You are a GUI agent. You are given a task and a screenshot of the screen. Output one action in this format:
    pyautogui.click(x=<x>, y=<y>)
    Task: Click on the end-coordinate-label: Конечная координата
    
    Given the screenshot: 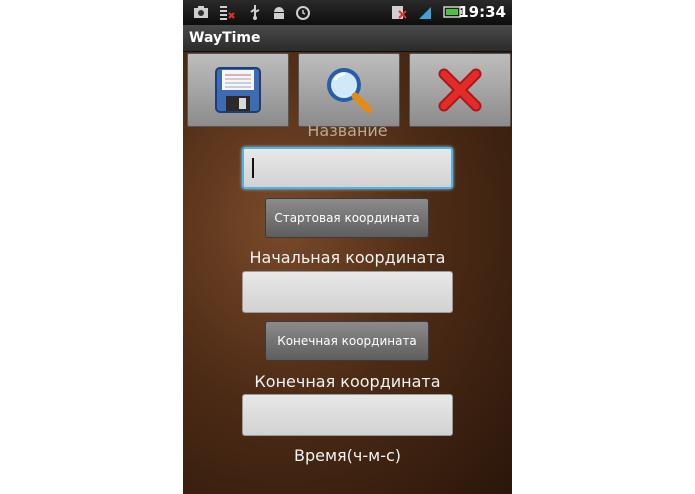 What is the action you would take?
    pyautogui.click(x=347, y=381)
    